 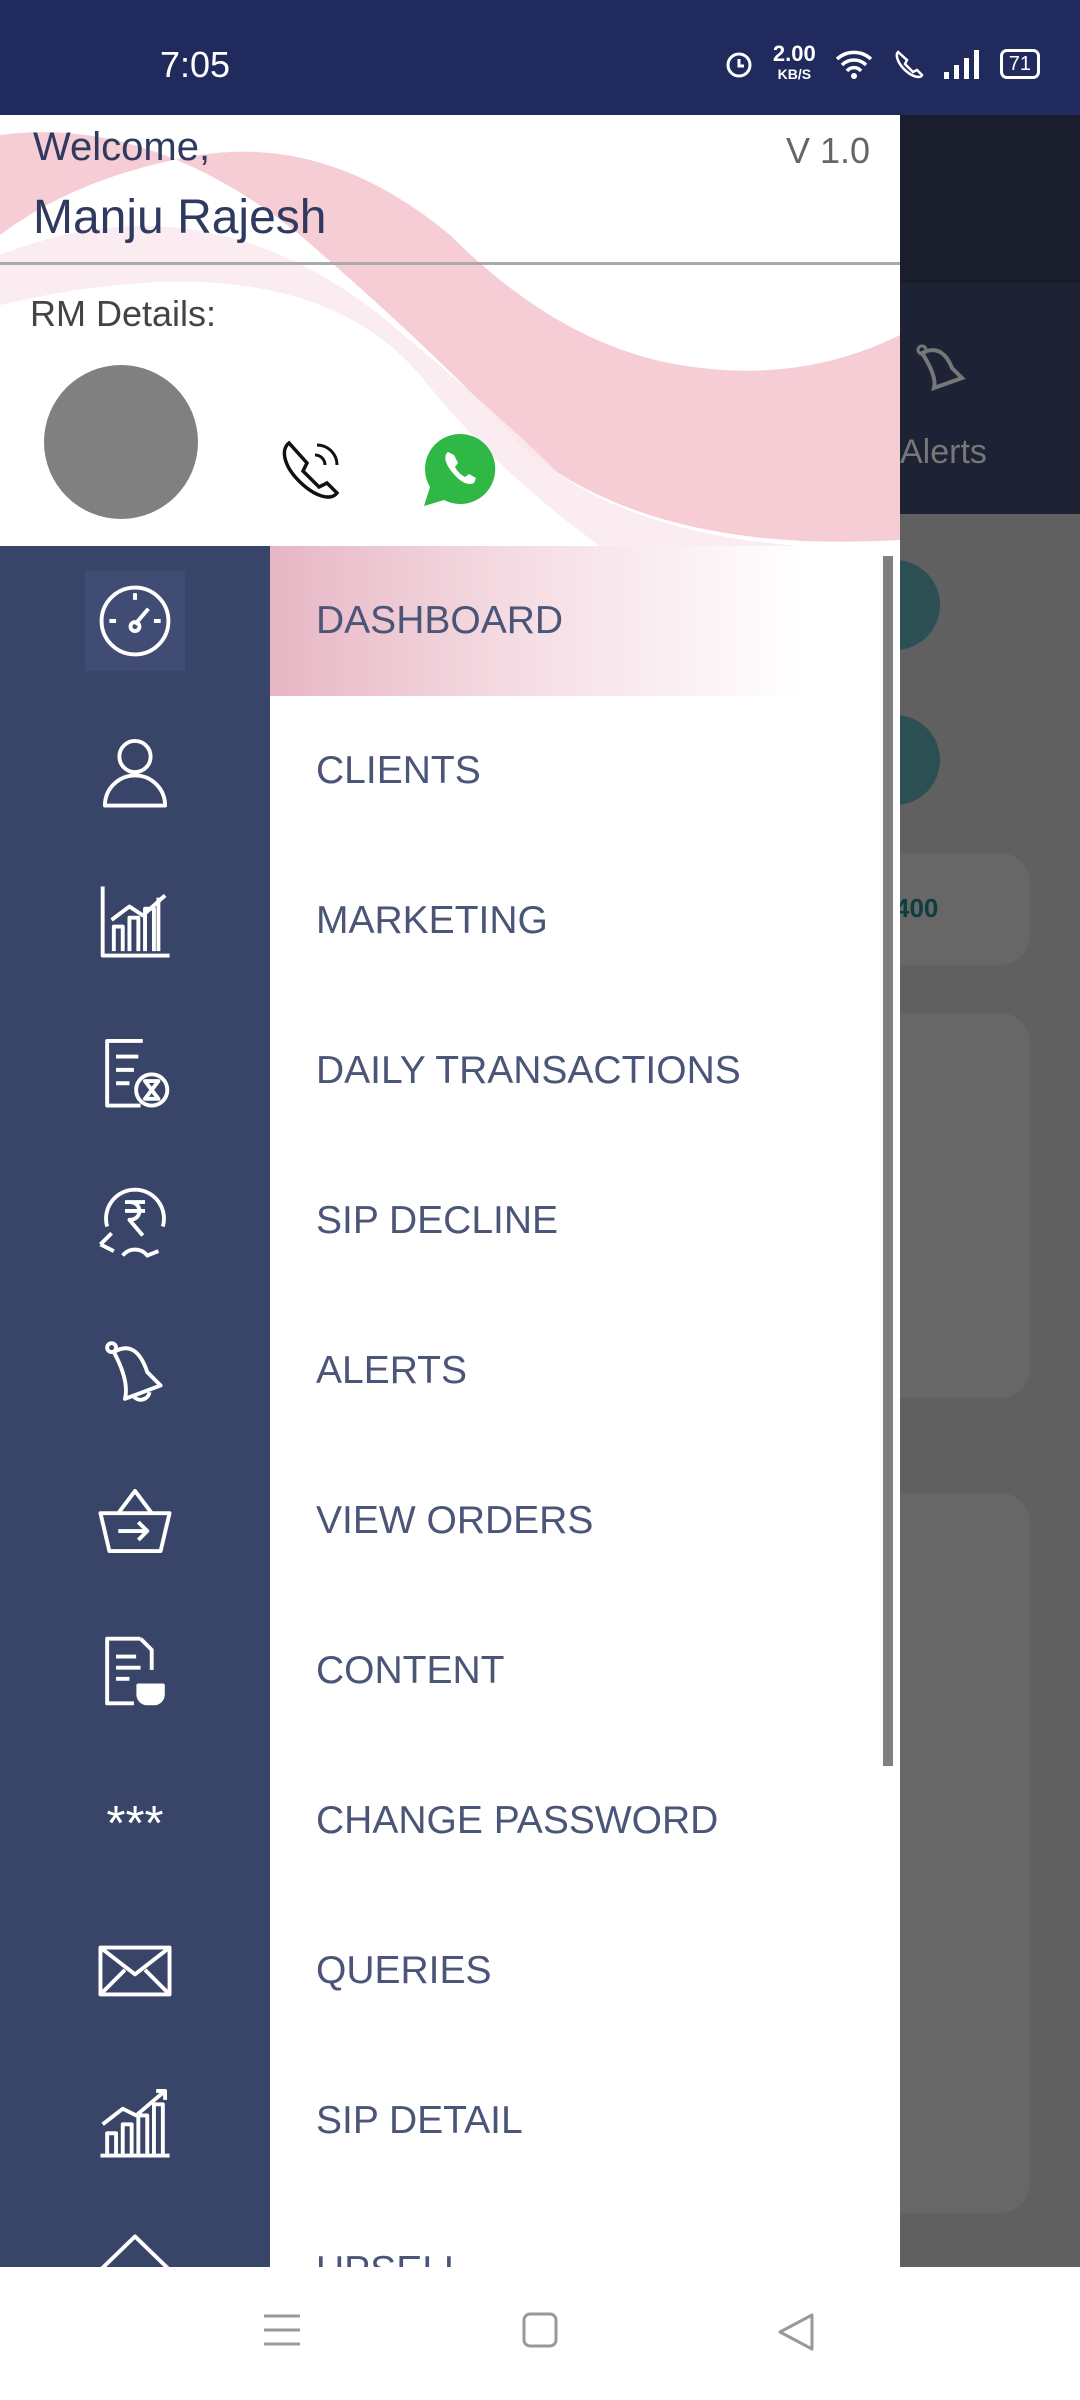 I want to click on scrollbar, so click(x=888, y=1161).